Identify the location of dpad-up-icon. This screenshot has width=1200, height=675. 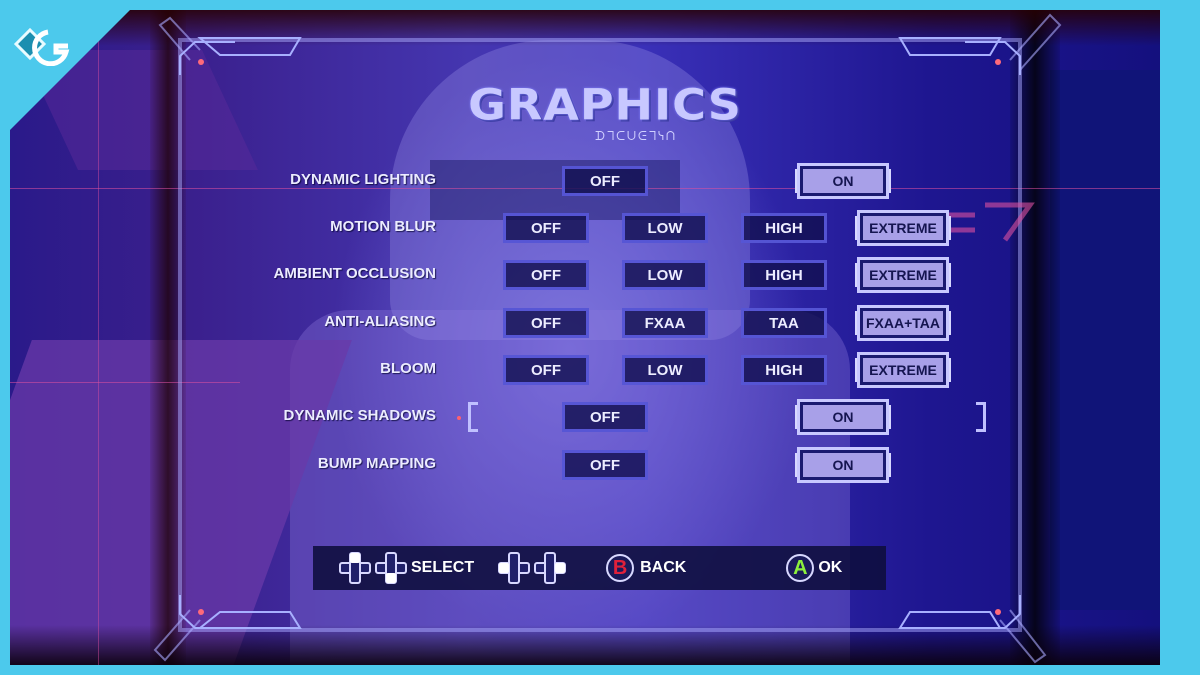
(355, 568).